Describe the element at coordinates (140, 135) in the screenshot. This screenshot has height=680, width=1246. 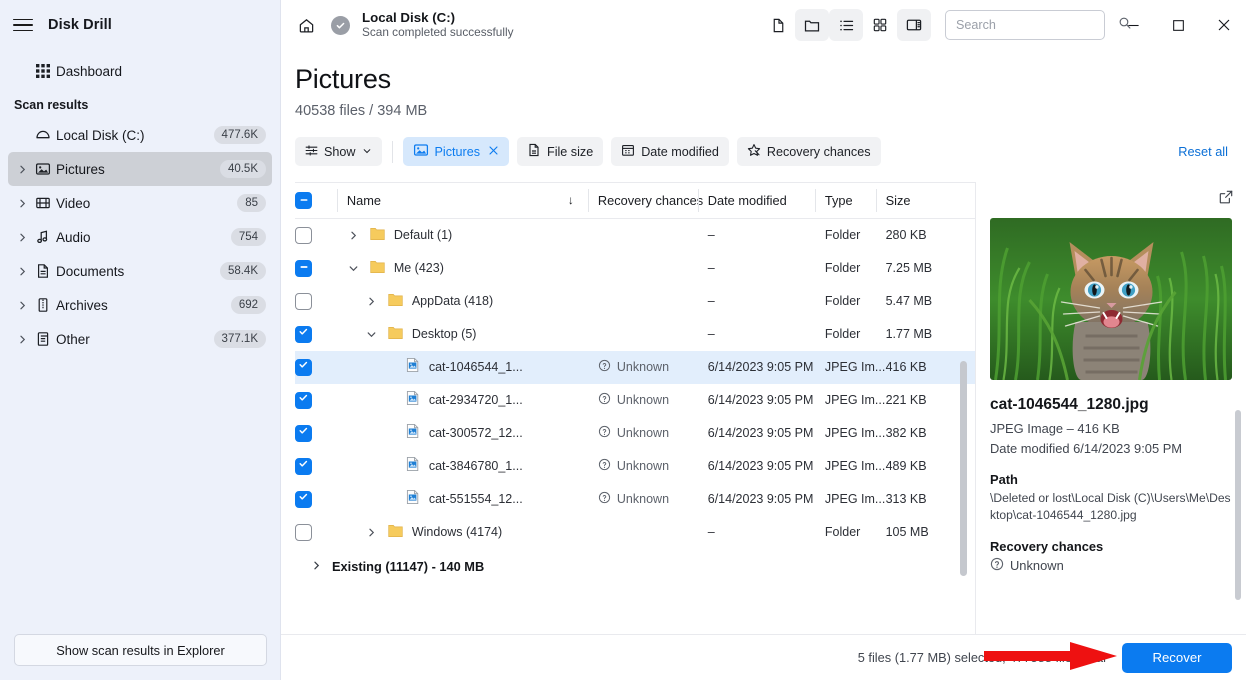
I see `sidebar-item-local-disk-c: Local Disk (C:) 477.6K` at that location.